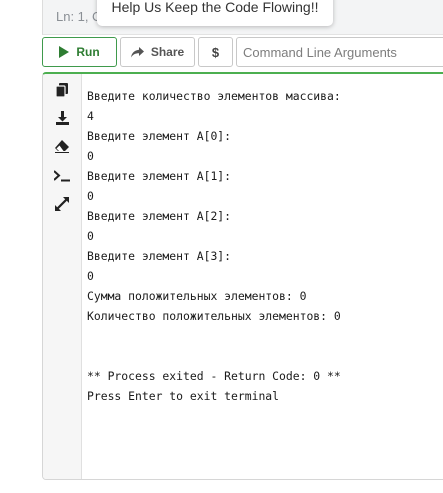 The width and height of the screenshot is (443, 493). Describe the element at coordinates (214, 316) in the screenshot. I see `terminal-line: Количество положительных элементов: 0` at that location.